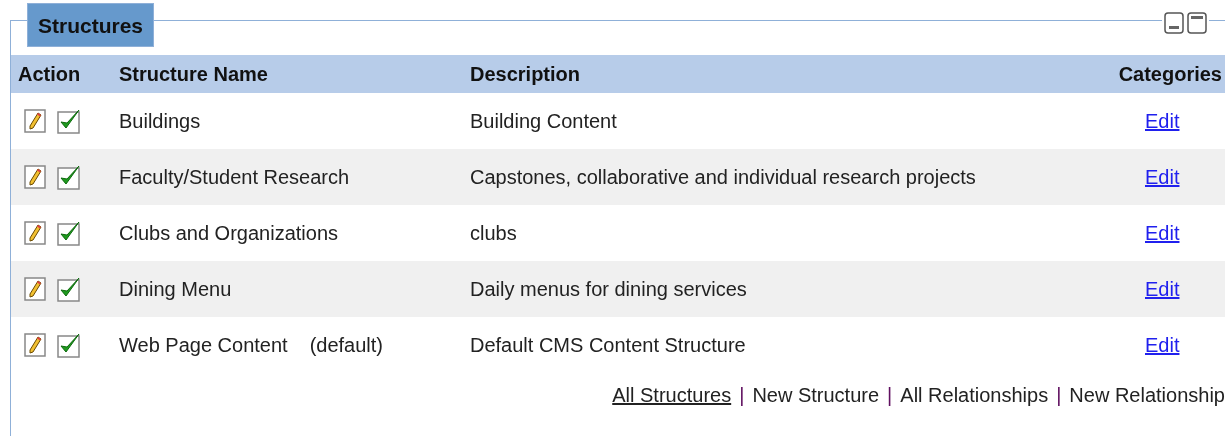 Image resolution: width=1225 pixels, height=436 pixels. I want to click on table-cell-text: Faculty/Student Research, so click(234, 177).